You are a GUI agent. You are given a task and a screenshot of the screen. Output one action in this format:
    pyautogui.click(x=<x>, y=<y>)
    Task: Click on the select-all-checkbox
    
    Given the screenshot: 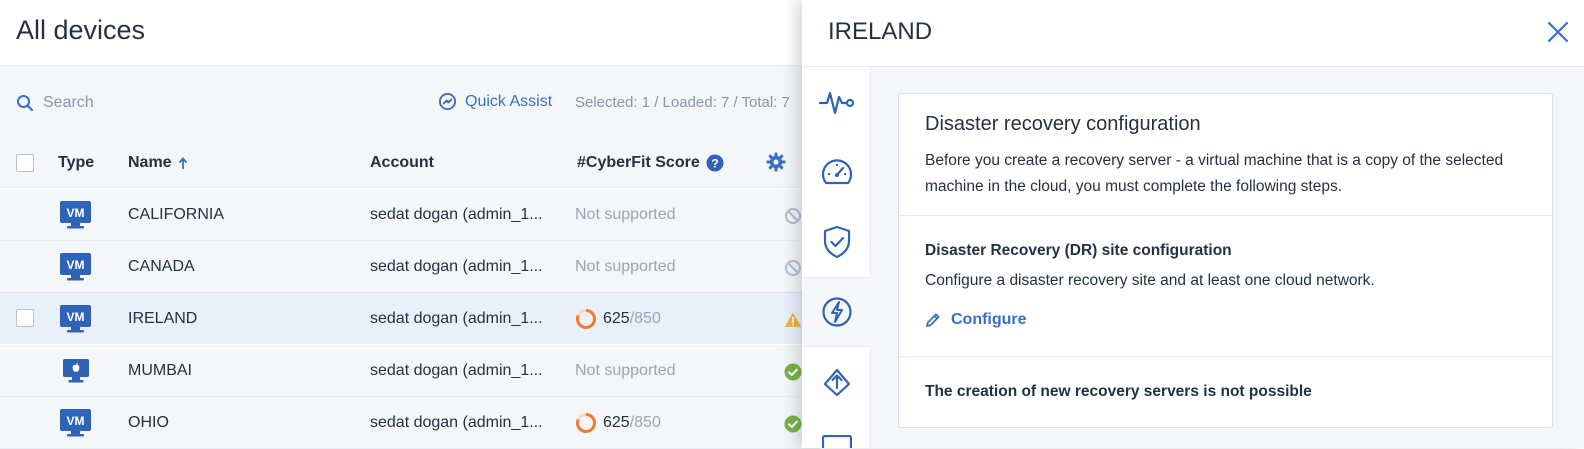 What is the action you would take?
    pyautogui.click(x=25, y=163)
    